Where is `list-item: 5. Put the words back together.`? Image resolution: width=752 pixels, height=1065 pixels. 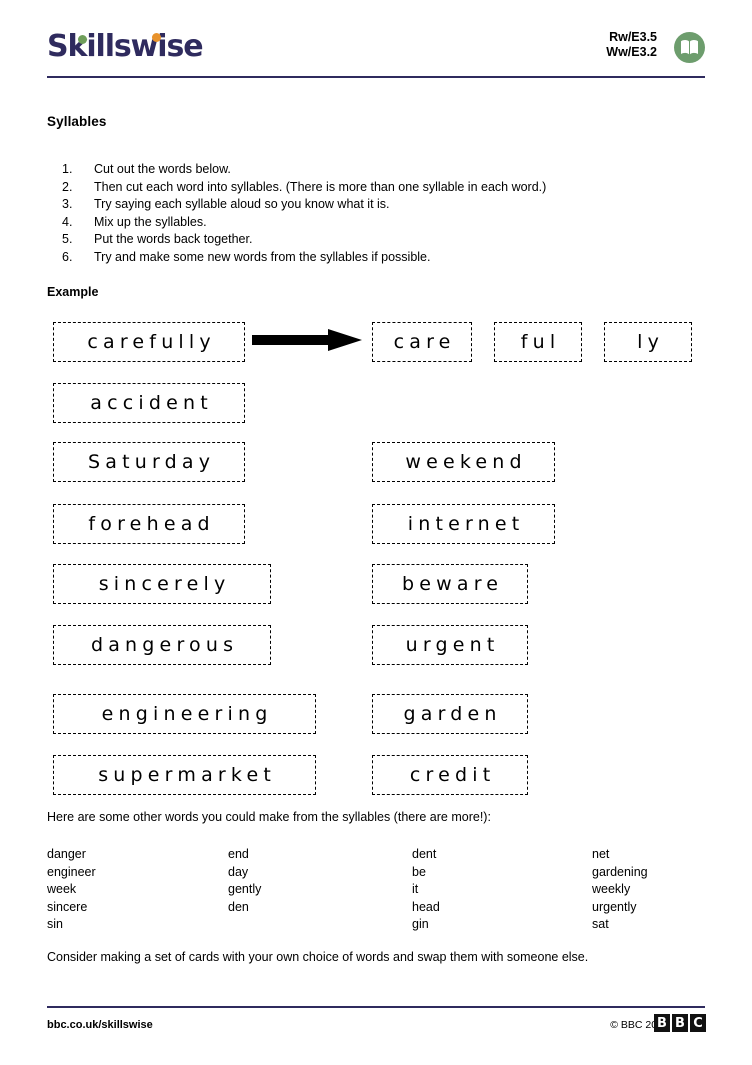
list-item: 5. Put the words back together. is located at coordinates (382, 241).